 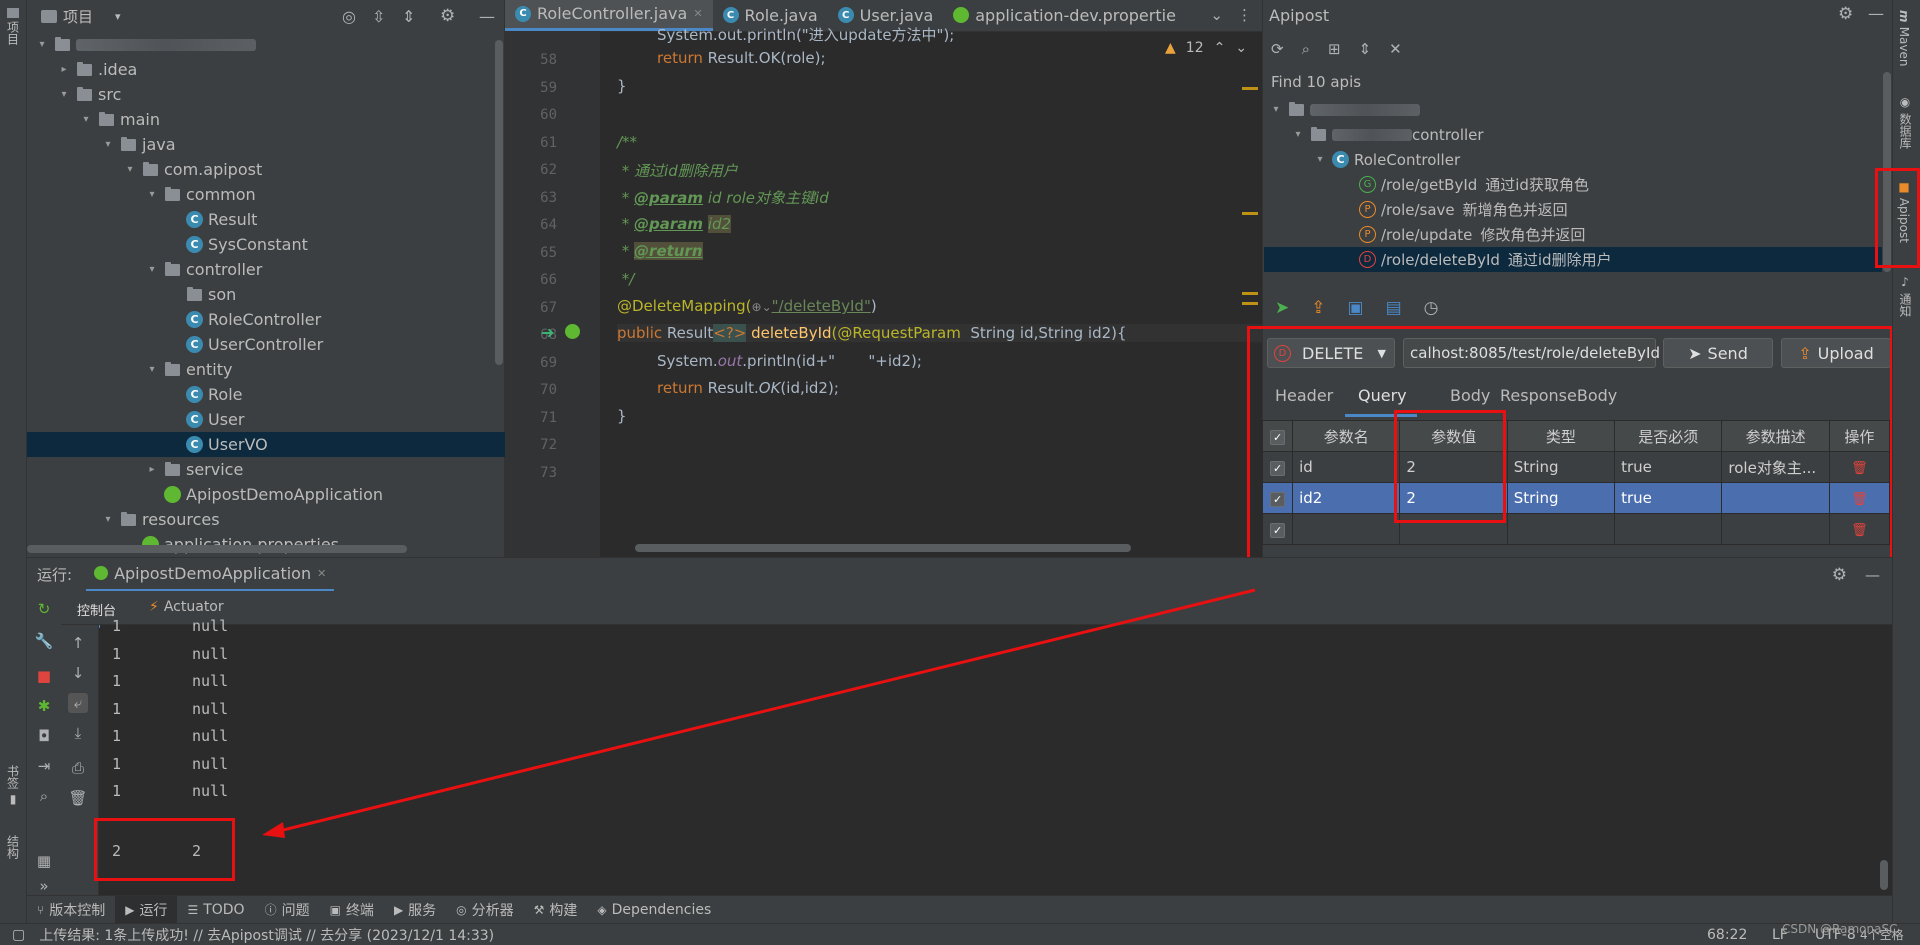 I want to click on list-icon: ☰, so click(x=193, y=909).